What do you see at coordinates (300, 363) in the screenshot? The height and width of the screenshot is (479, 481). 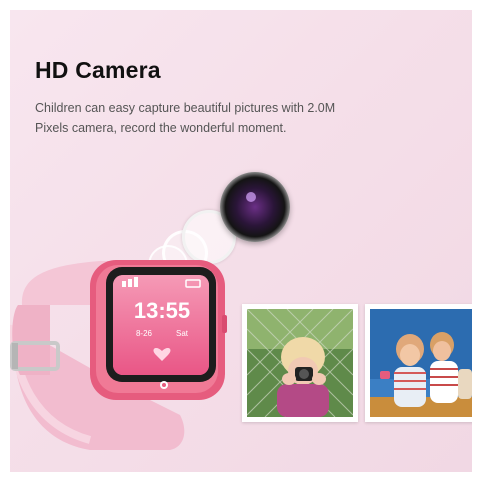 I see `photo-girl-with-camera` at bounding box center [300, 363].